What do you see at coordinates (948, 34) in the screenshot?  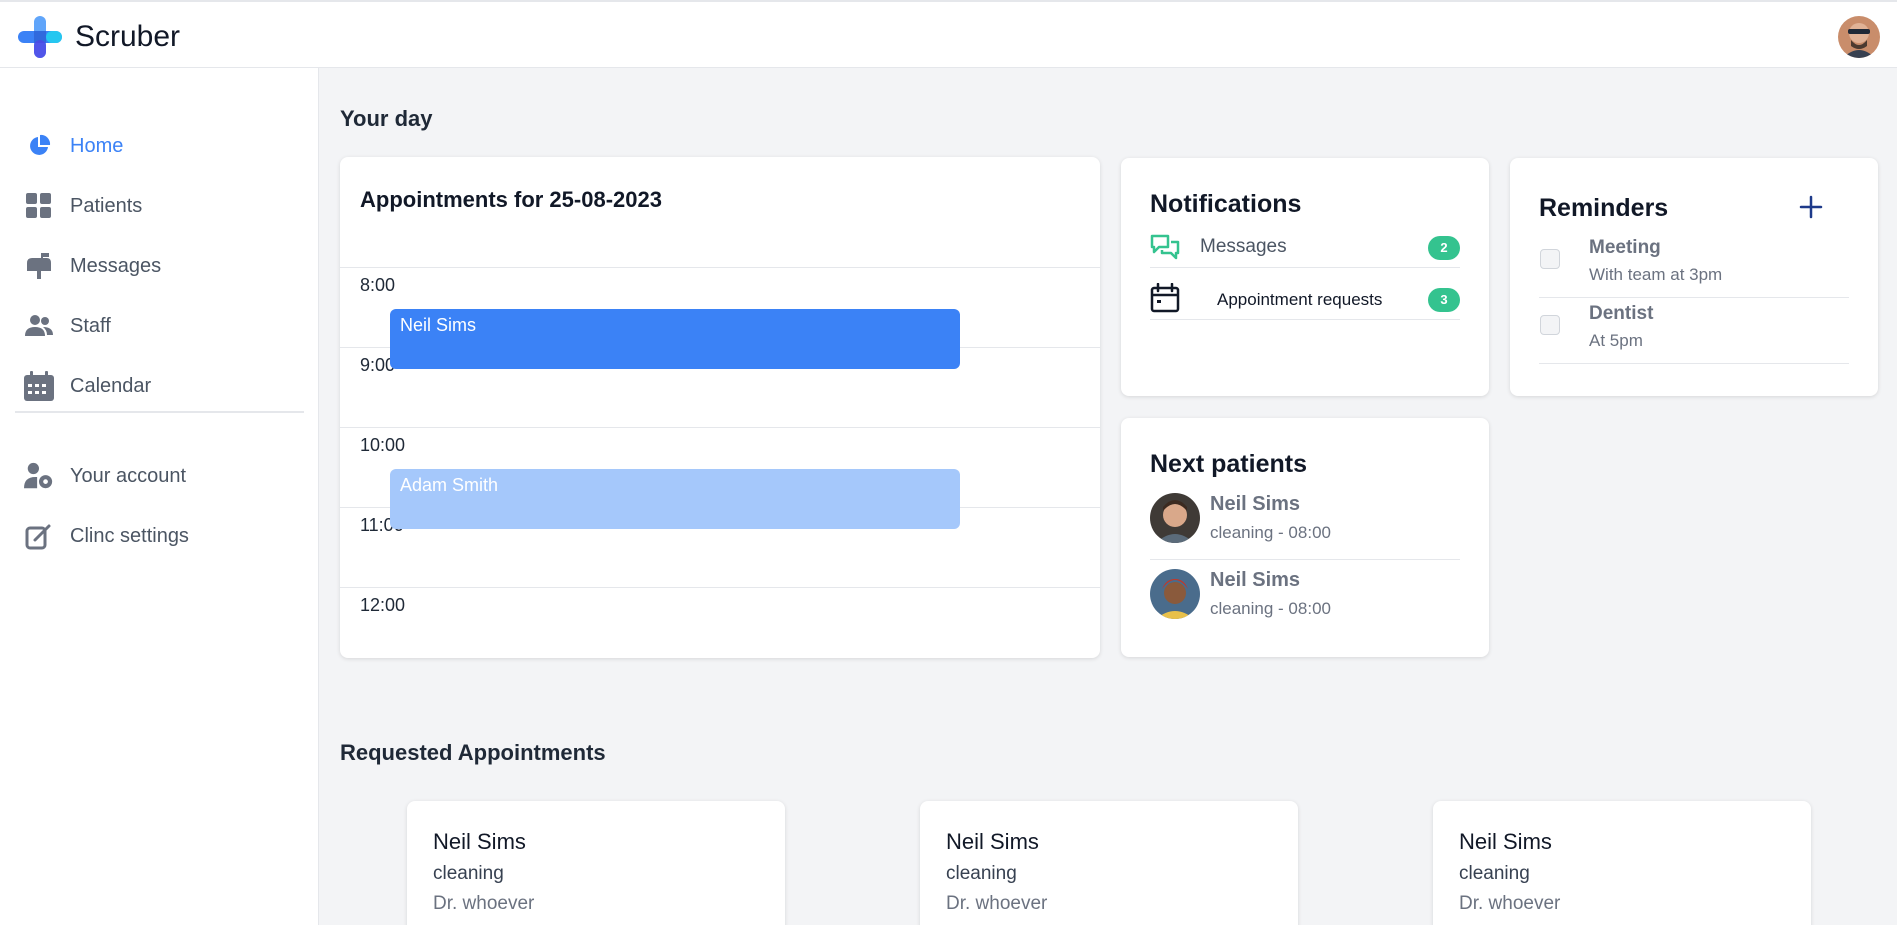 I see `top-bar: Scruber` at bounding box center [948, 34].